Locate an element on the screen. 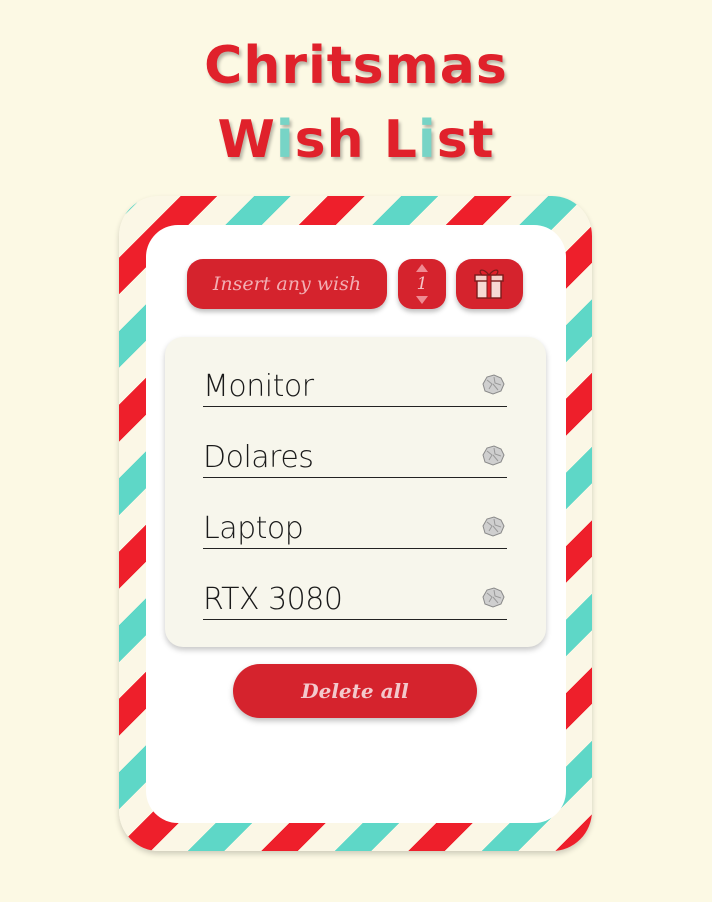  page-title-line1: Chritsmas is located at coordinates (356, 66).